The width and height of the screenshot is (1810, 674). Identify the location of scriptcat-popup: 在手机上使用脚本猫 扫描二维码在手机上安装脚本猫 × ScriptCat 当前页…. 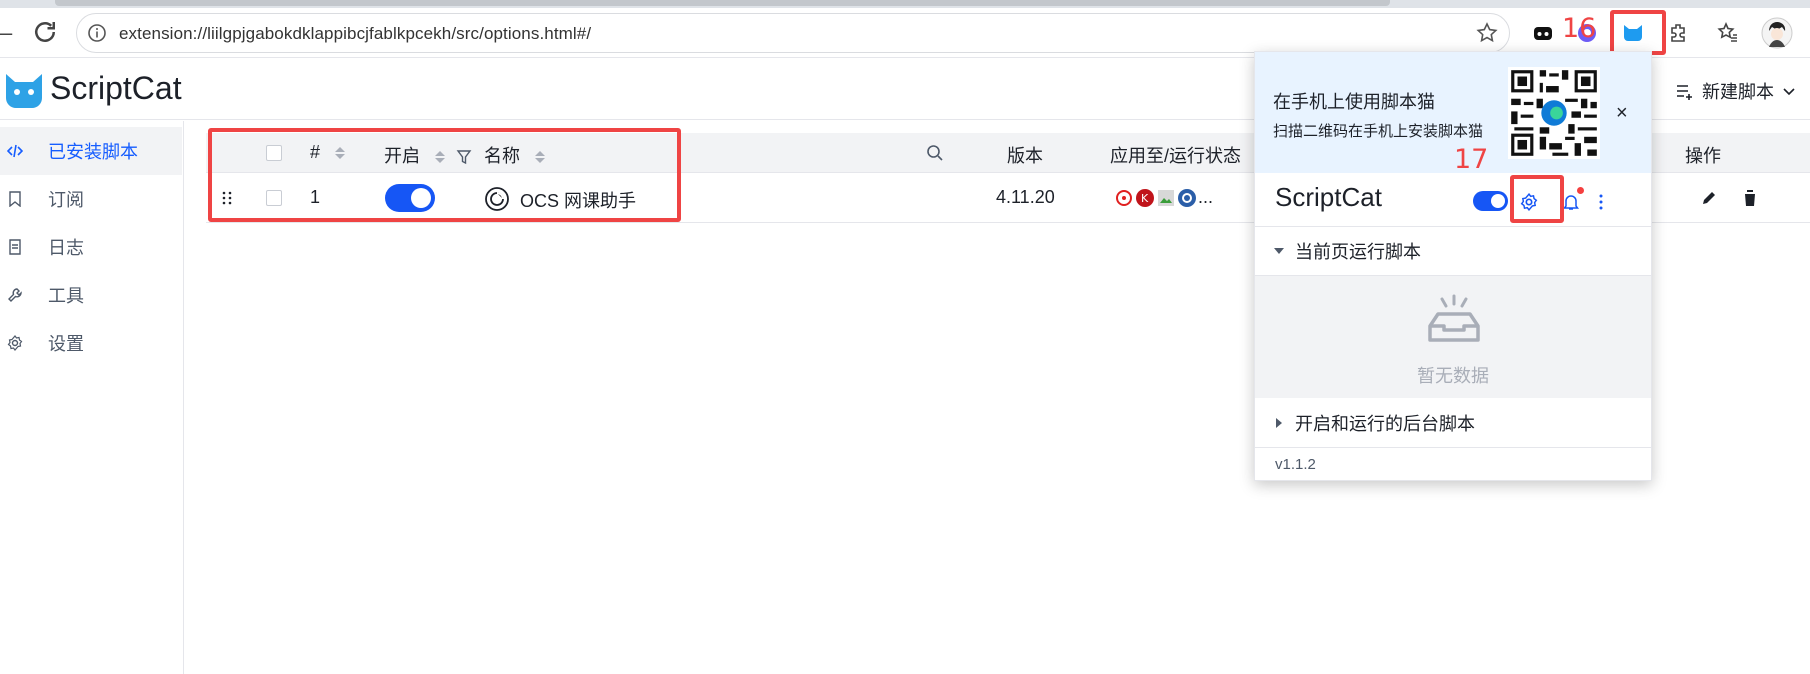
(1453, 266).